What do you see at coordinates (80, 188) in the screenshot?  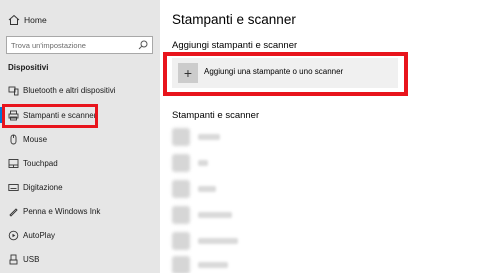 I see `sidebar-item-typing: Digitazione` at bounding box center [80, 188].